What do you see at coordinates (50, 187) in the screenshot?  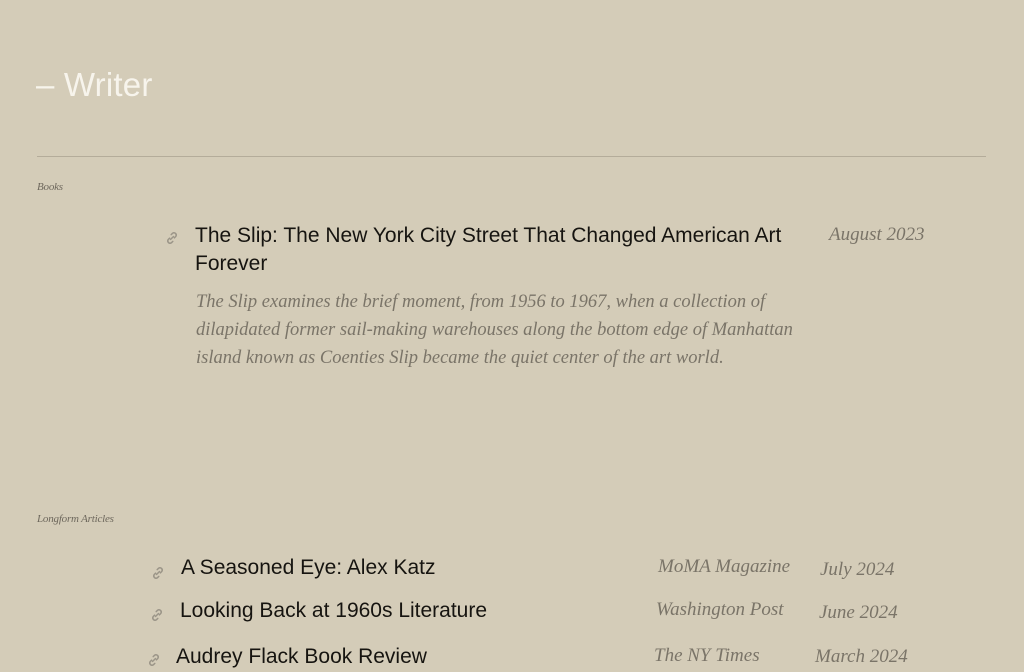 I see `section-label-books: Books` at bounding box center [50, 187].